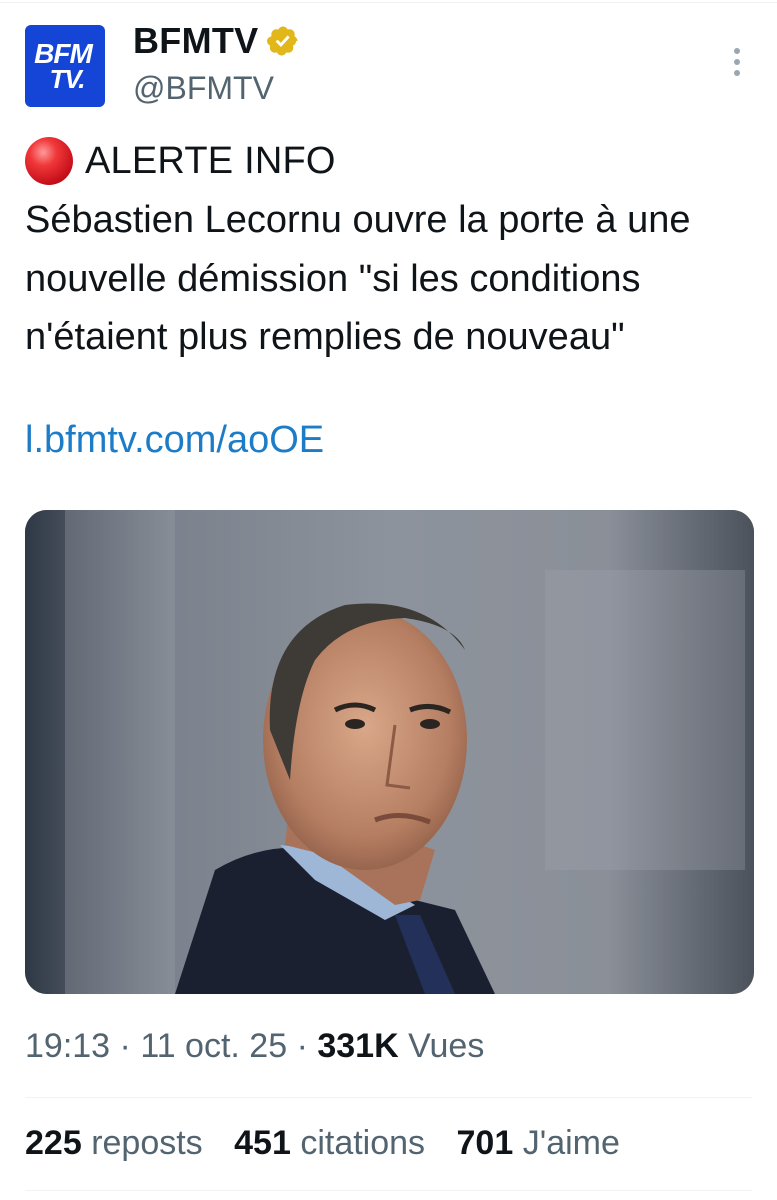 The width and height of the screenshot is (777, 1200). What do you see at coordinates (485, 1143) in the screenshot?
I see `likes-count: 701` at bounding box center [485, 1143].